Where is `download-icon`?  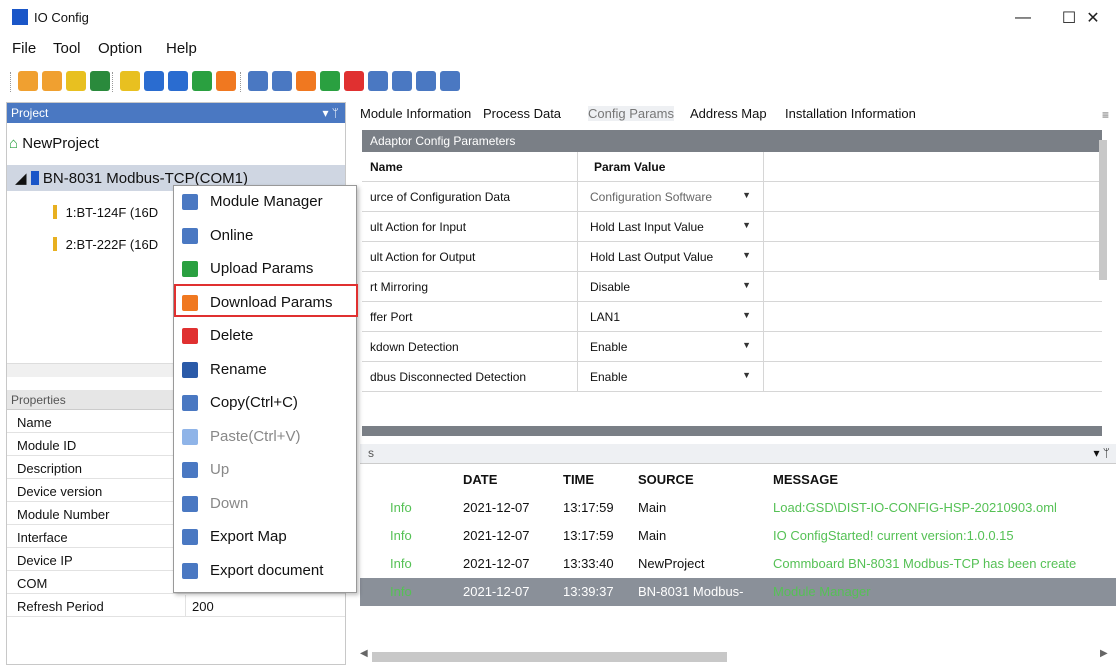
download-icon is located at coordinates (178, 81).